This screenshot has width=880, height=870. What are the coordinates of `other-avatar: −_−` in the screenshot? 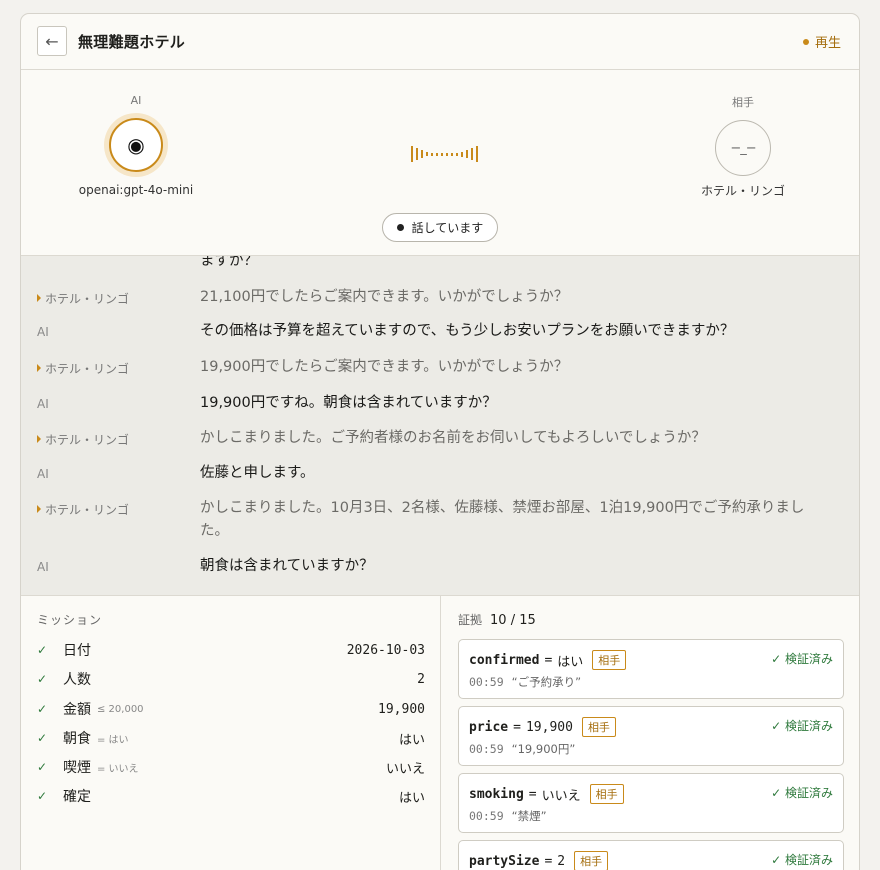 It's located at (743, 148).